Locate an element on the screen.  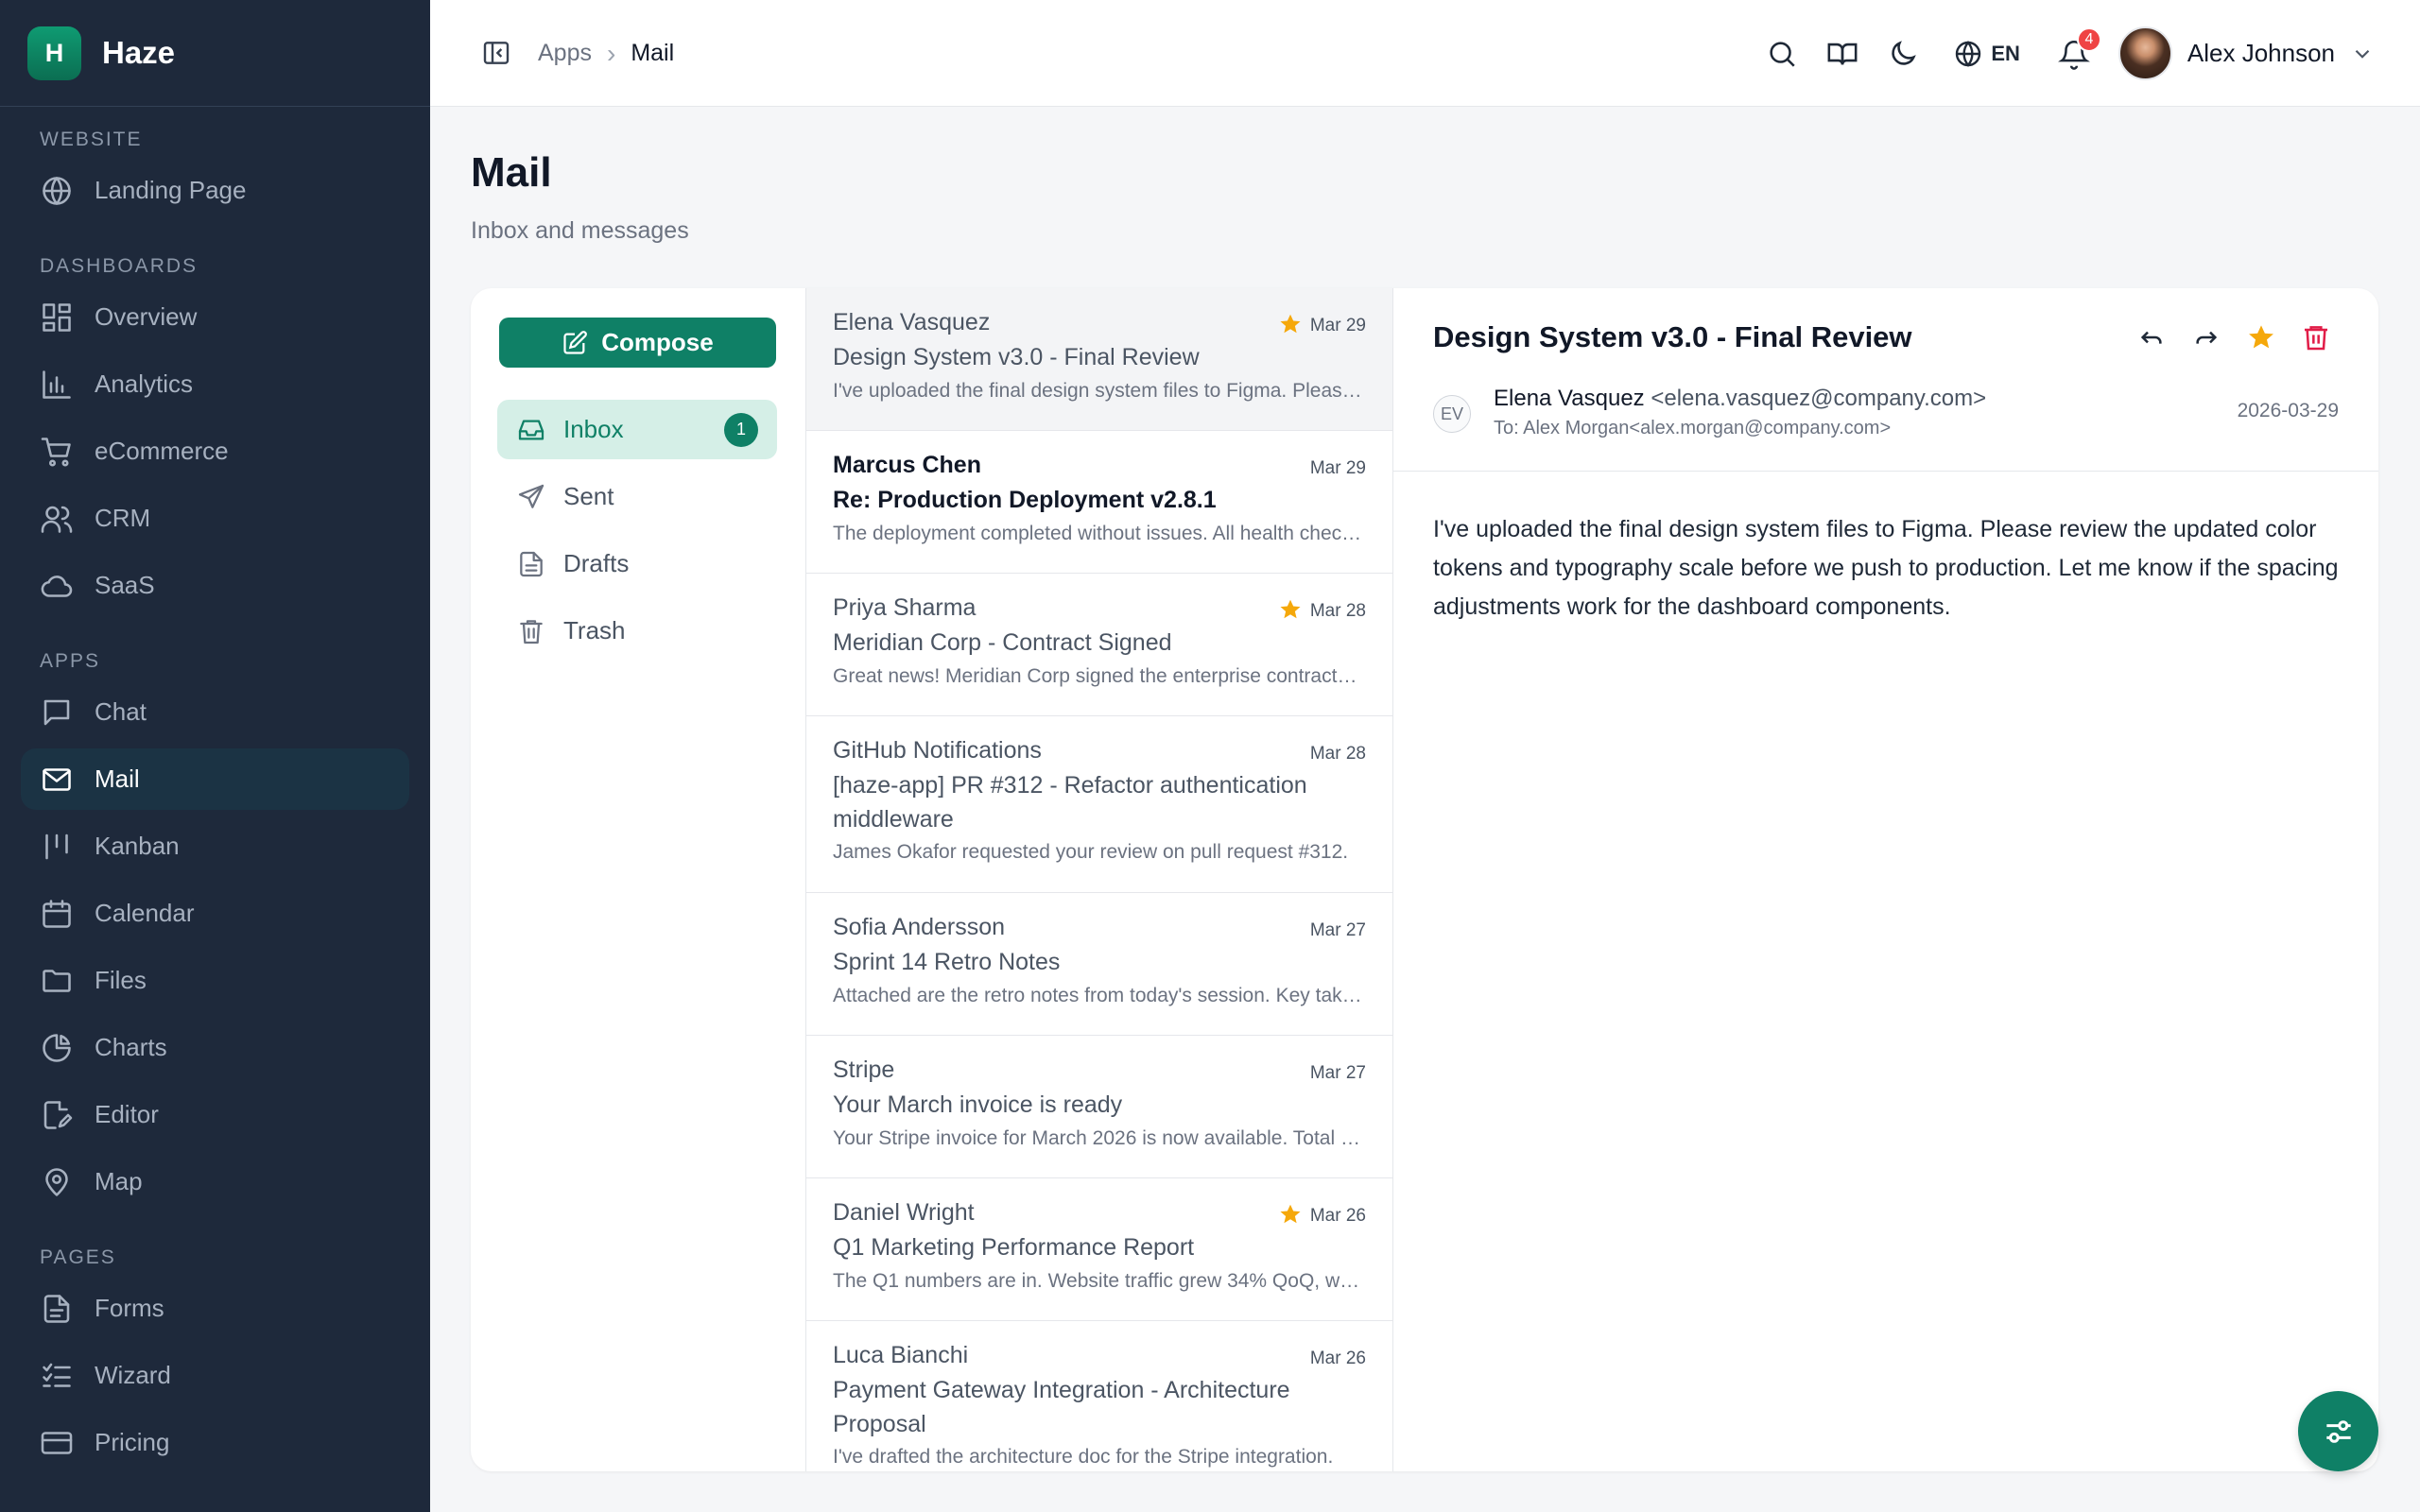
user-name: Alex Johnson is located at coordinates (2261, 53).